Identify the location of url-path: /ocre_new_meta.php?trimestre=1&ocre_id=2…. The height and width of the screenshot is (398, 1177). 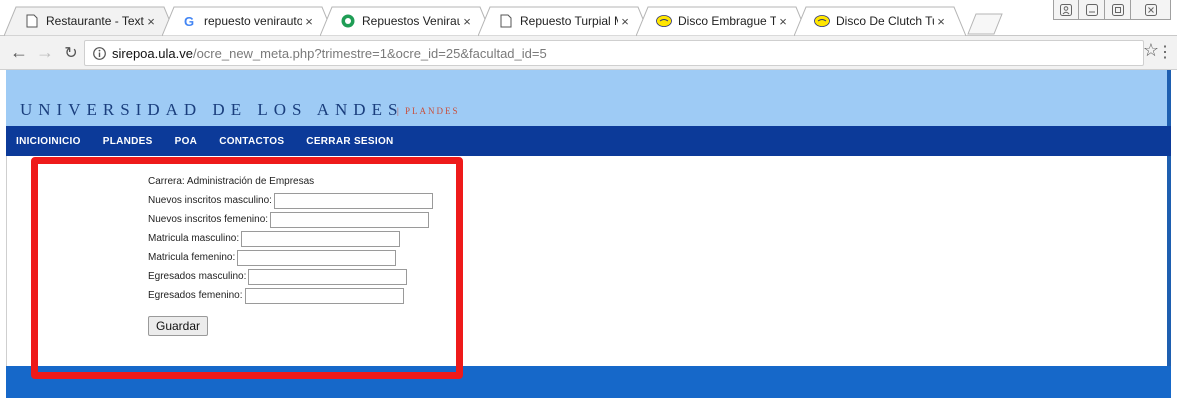
(369, 53).